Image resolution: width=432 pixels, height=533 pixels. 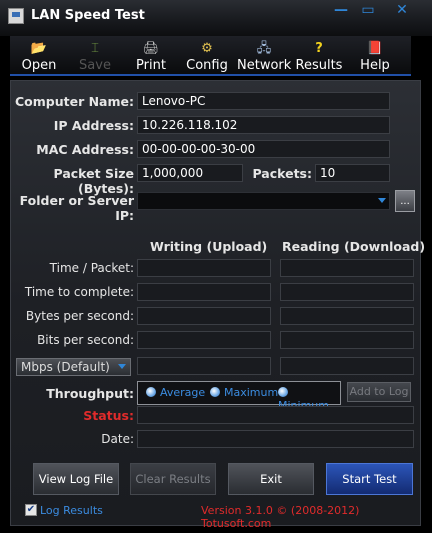 I want to click on toolbar-save-button: ⌶ Save, so click(x=95, y=56).